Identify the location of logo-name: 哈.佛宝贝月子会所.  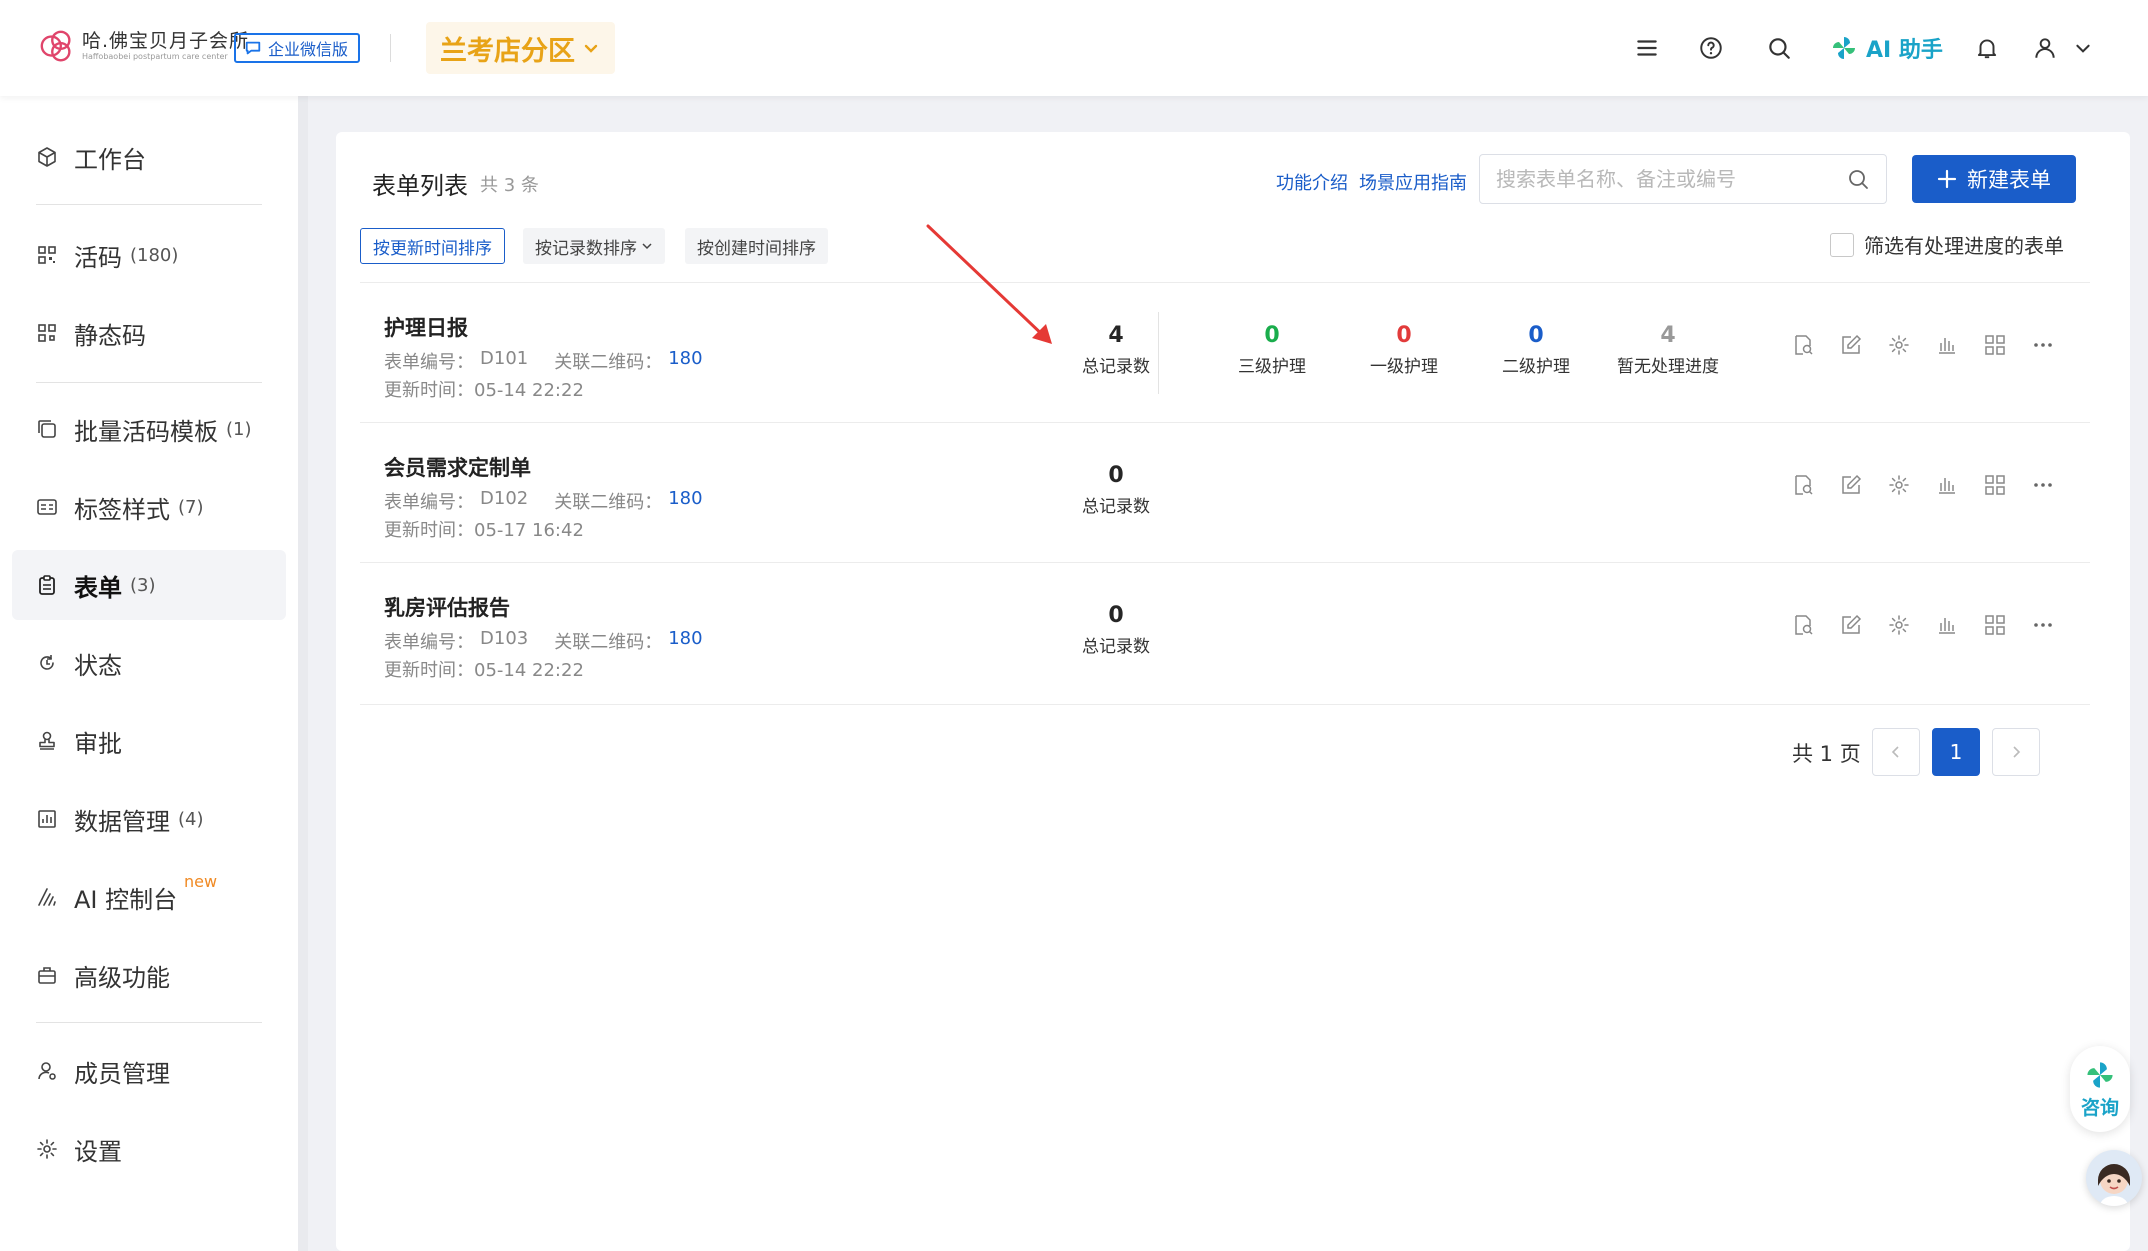
(166, 41).